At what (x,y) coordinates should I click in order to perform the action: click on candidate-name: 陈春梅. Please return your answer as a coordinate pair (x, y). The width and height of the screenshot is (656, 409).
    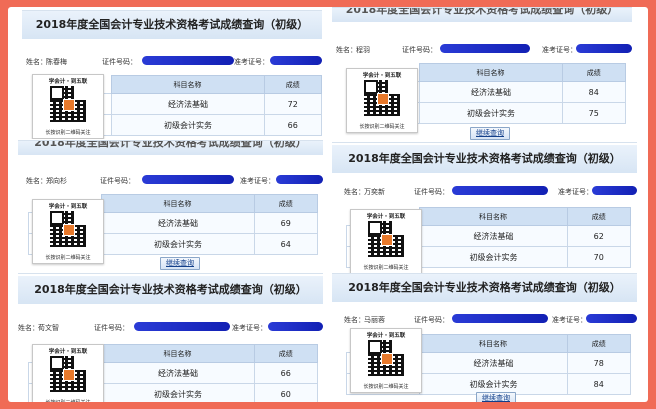
    Looking at the image, I should click on (56, 62).